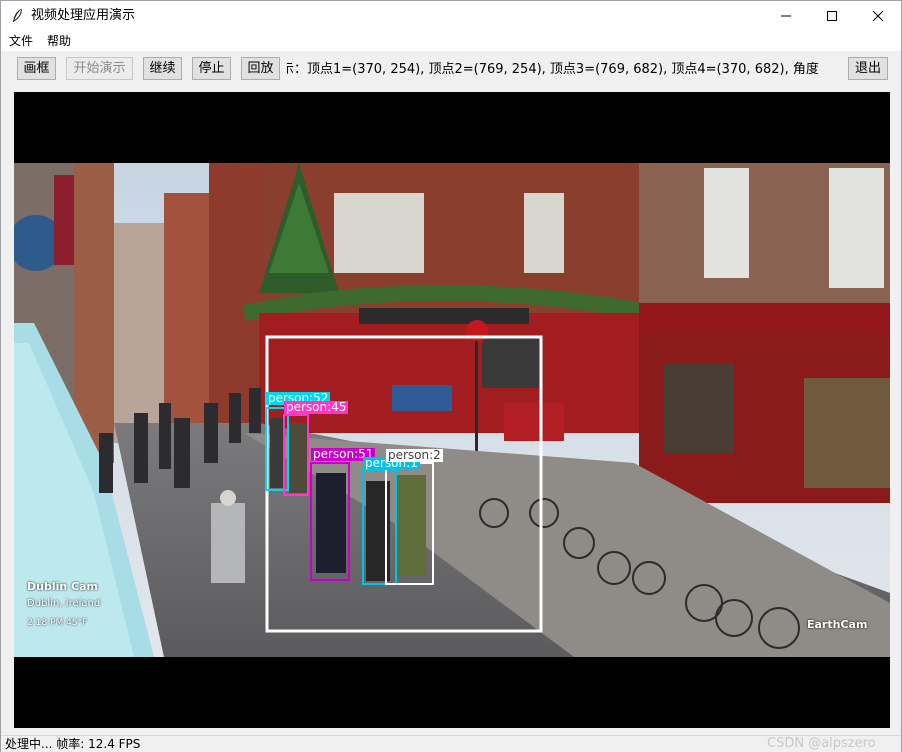 This screenshot has width=902, height=752. I want to click on watermark-text: CSDN @alpszero, so click(821, 743).